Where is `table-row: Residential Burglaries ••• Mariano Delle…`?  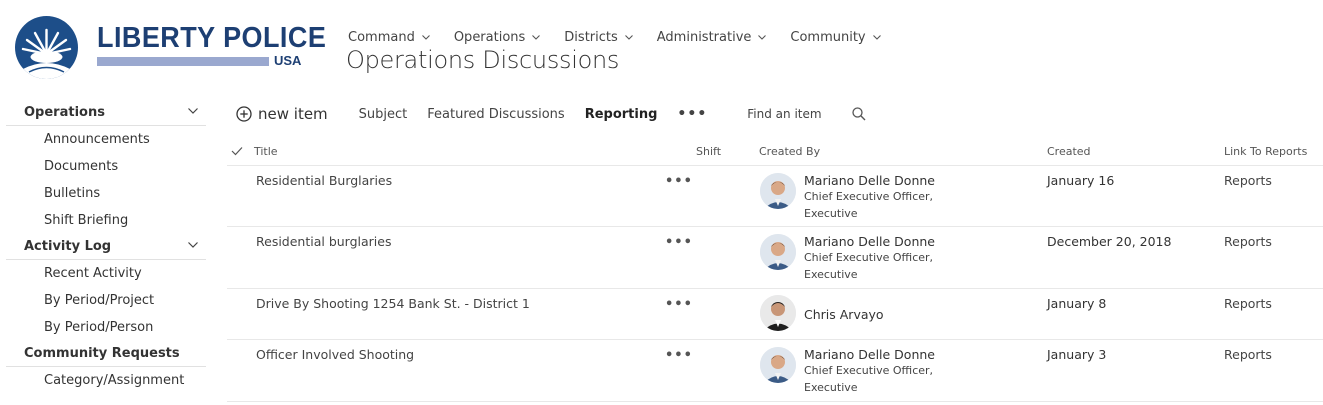 table-row: Residential Burglaries ••• Mariano Delle… is located at coordinates (775, 196).